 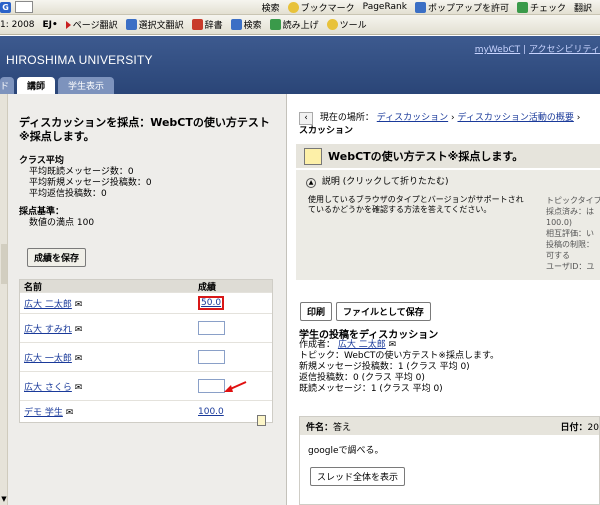 I want to click on view-thread-button: スレッド全体を表示, so click(x=358, y=476).